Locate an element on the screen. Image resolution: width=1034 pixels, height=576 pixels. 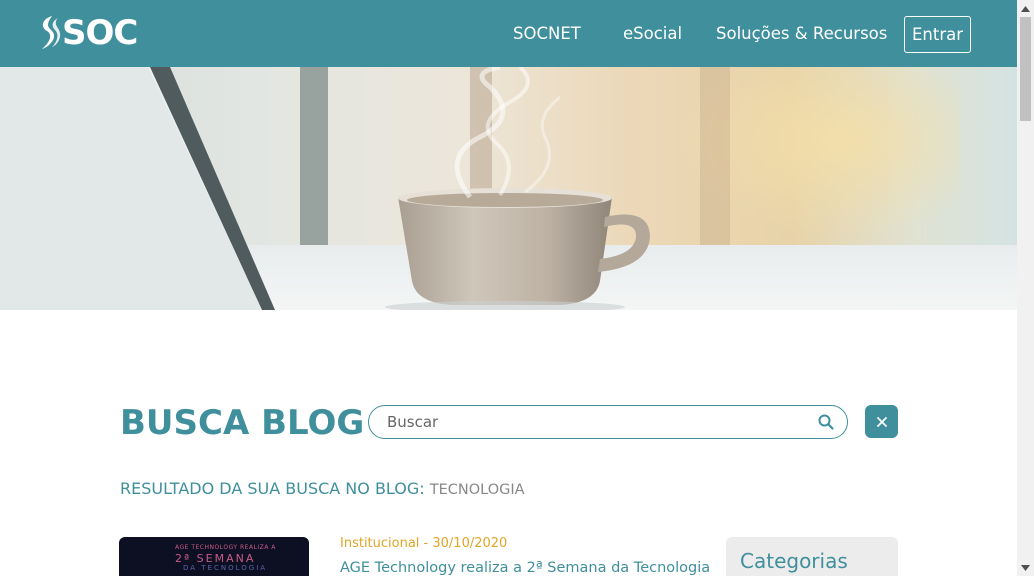
clear-search-button is located at coordinates (881, 421).